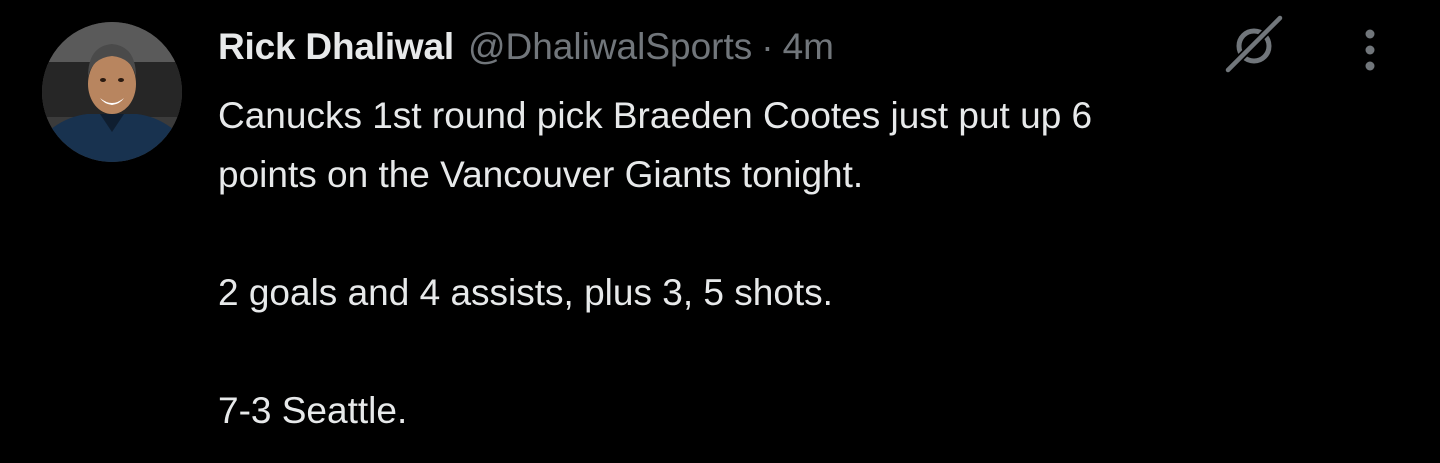  I want to click on tweet-text-line: 7-3 Seattle., so click(313, 410).